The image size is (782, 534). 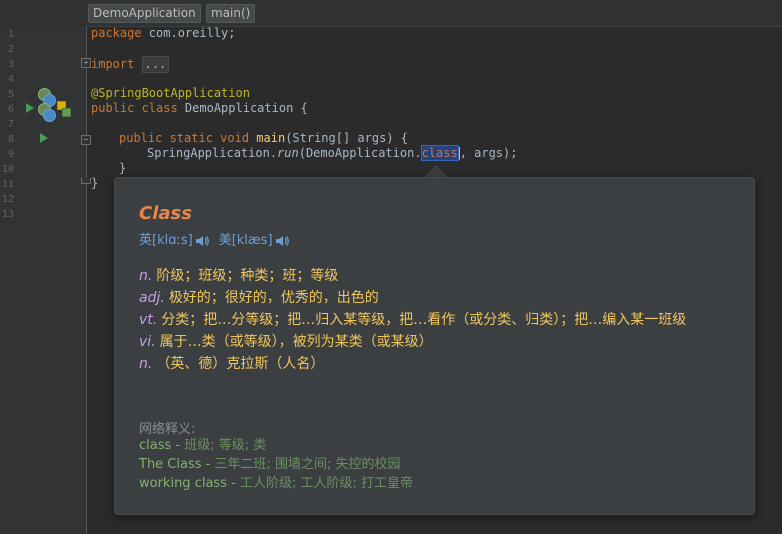 What do you see at coordinates (144, 13) in the screenshot?
I see `breadcrumb-item-class: DemoApplication` at bounding box center [144, 13].